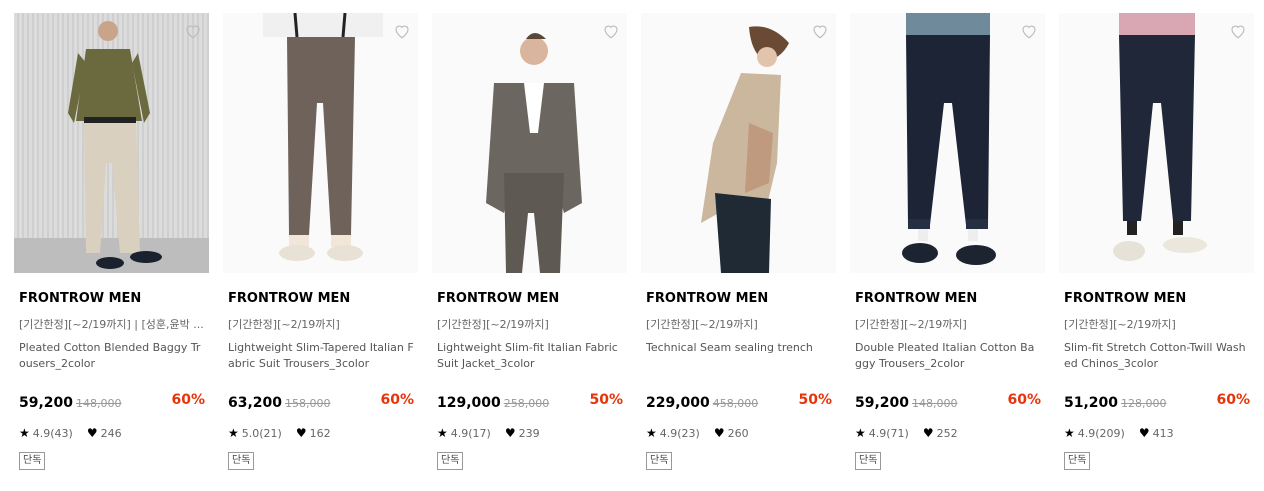  What do you see at coordinates (1101, 433) in the screenshot?
I see `rating-text: 4.9(209)` at bounding box center [1101, 433].